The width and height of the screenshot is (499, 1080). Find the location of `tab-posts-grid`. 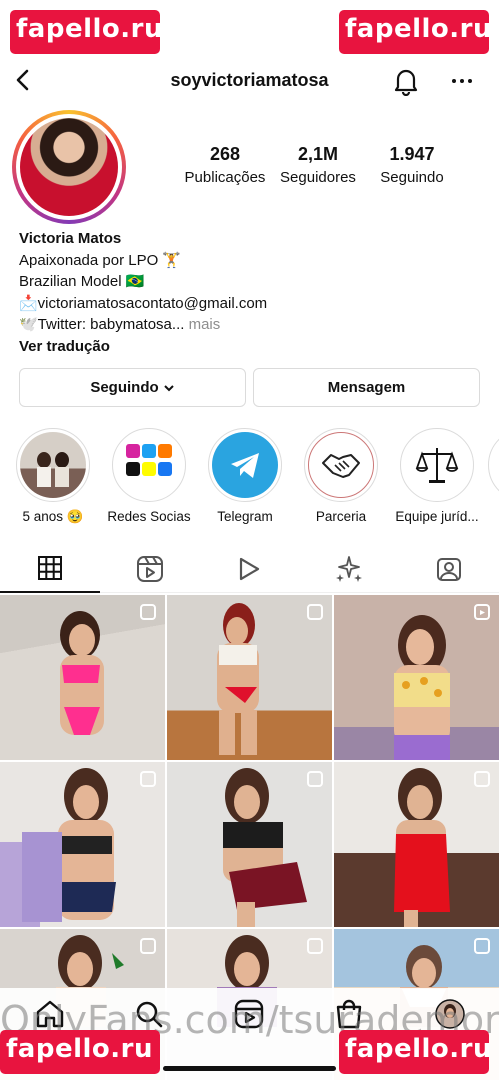

tab-posts-grid is located at coordinates (50, 569).